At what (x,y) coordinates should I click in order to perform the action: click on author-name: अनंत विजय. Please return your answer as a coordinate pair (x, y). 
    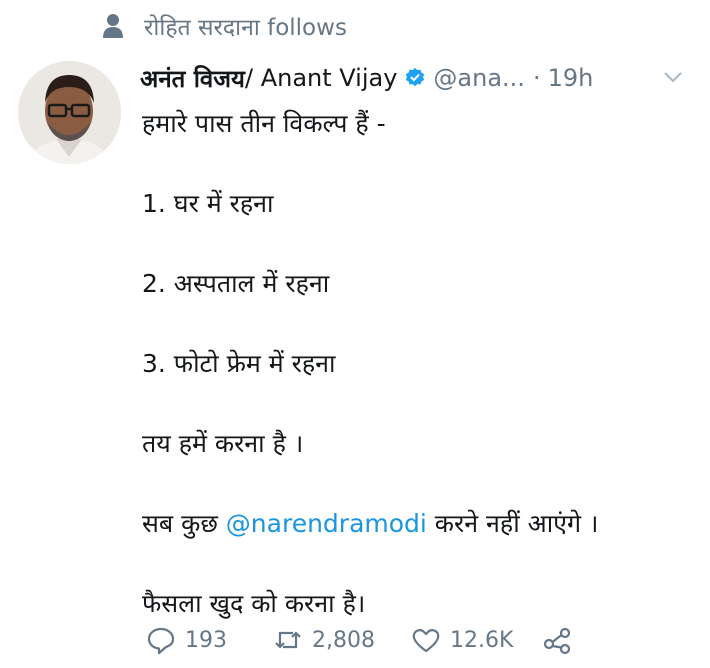
    Looking at the image, I should click on (192, 78).